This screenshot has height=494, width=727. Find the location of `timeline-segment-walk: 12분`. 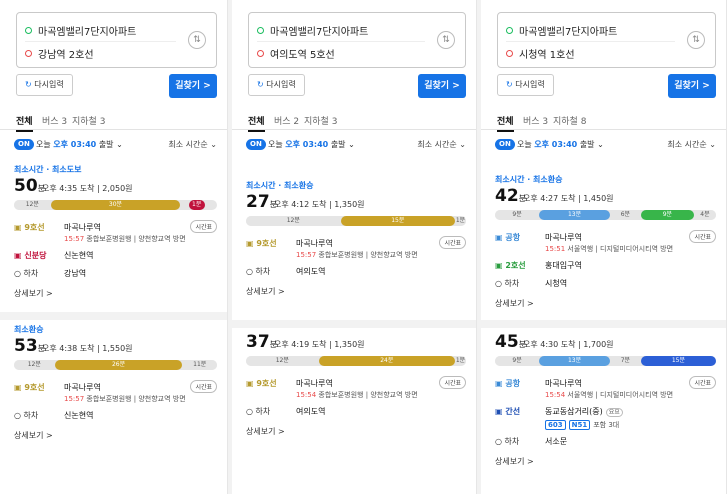

timeline-segment-walk: 12분 is located at coordinates (34, 365).